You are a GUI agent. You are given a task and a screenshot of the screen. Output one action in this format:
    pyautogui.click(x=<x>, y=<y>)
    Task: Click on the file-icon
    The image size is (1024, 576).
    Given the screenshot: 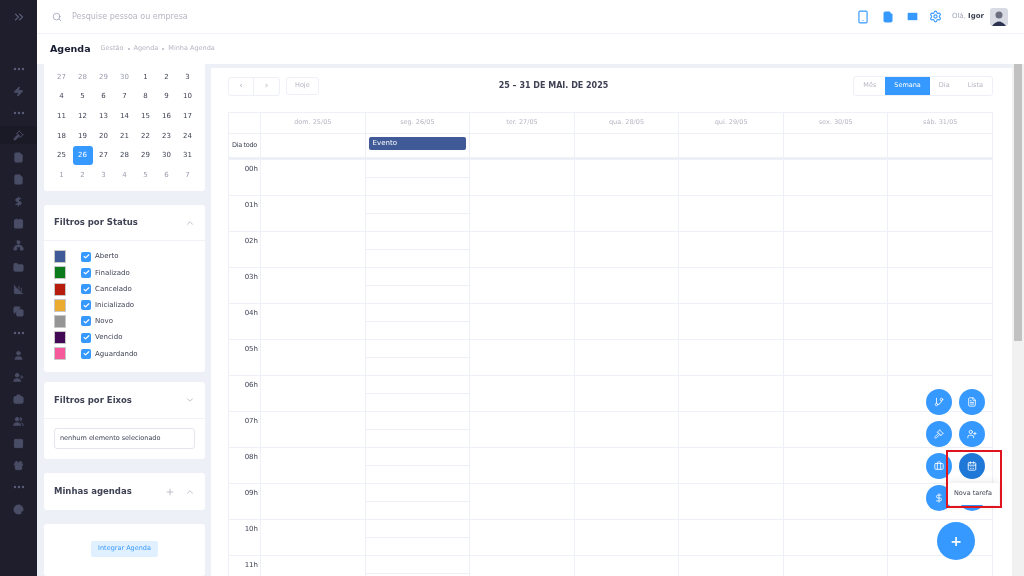 What is the action you would take?
    pyautogui.click(x=887, y=16)
    